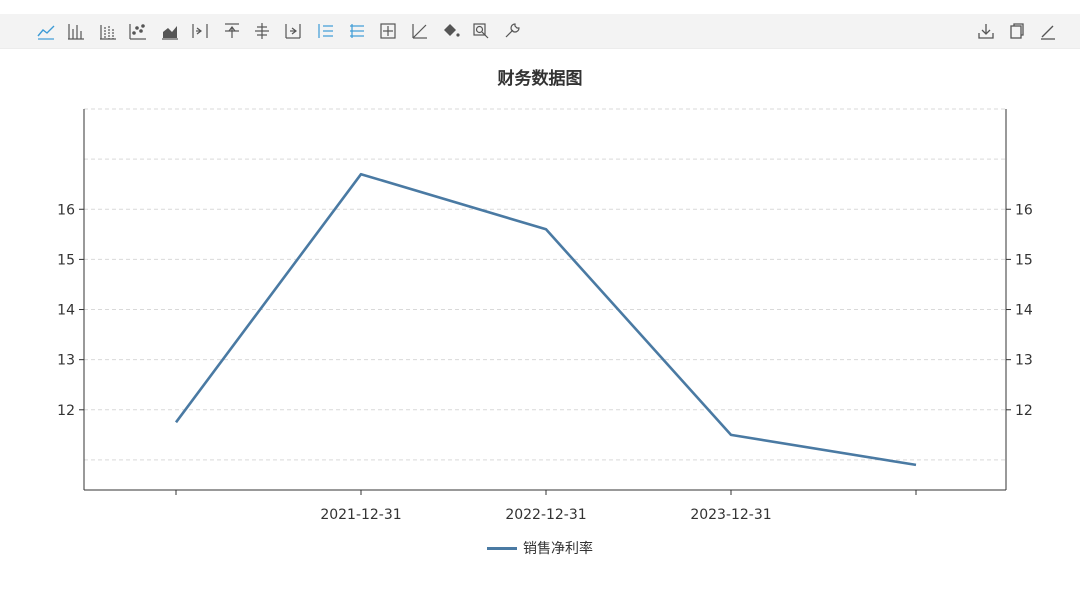 This screenshot has height=589, width=1080. What do you see at coordinates (1024, 210) in the screenshot?
I see `y-tick-label-right: 16` at bounding box center [1024, 210].